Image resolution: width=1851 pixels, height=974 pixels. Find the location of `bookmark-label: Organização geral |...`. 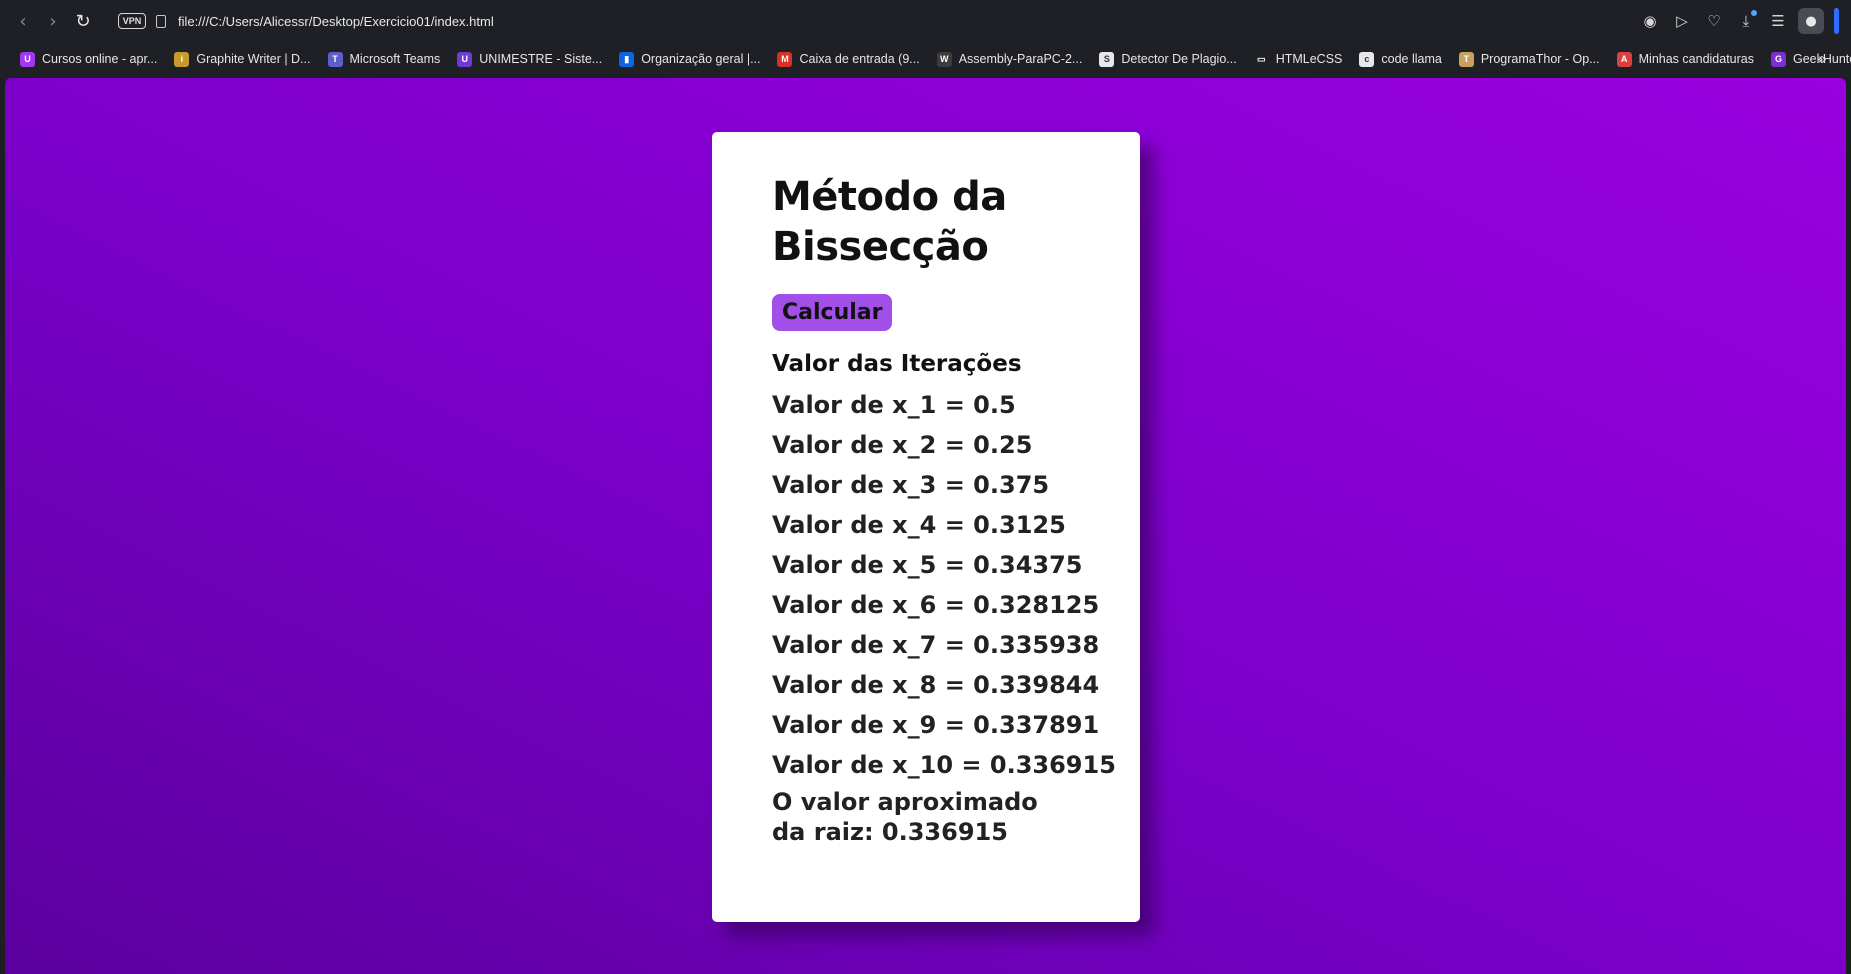

bookmark-label: Organização geral |... is located at coordinates (701, 59).